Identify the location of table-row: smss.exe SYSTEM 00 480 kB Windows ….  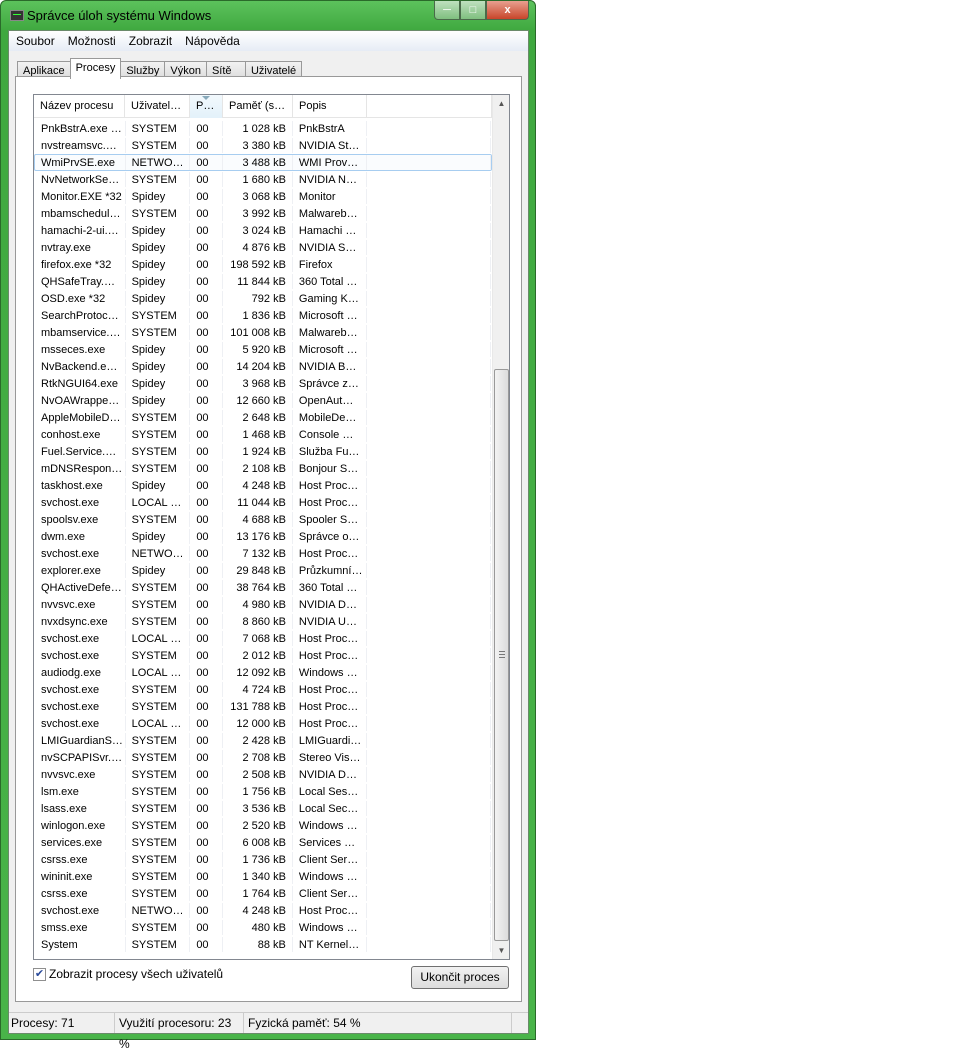
(263, 927).